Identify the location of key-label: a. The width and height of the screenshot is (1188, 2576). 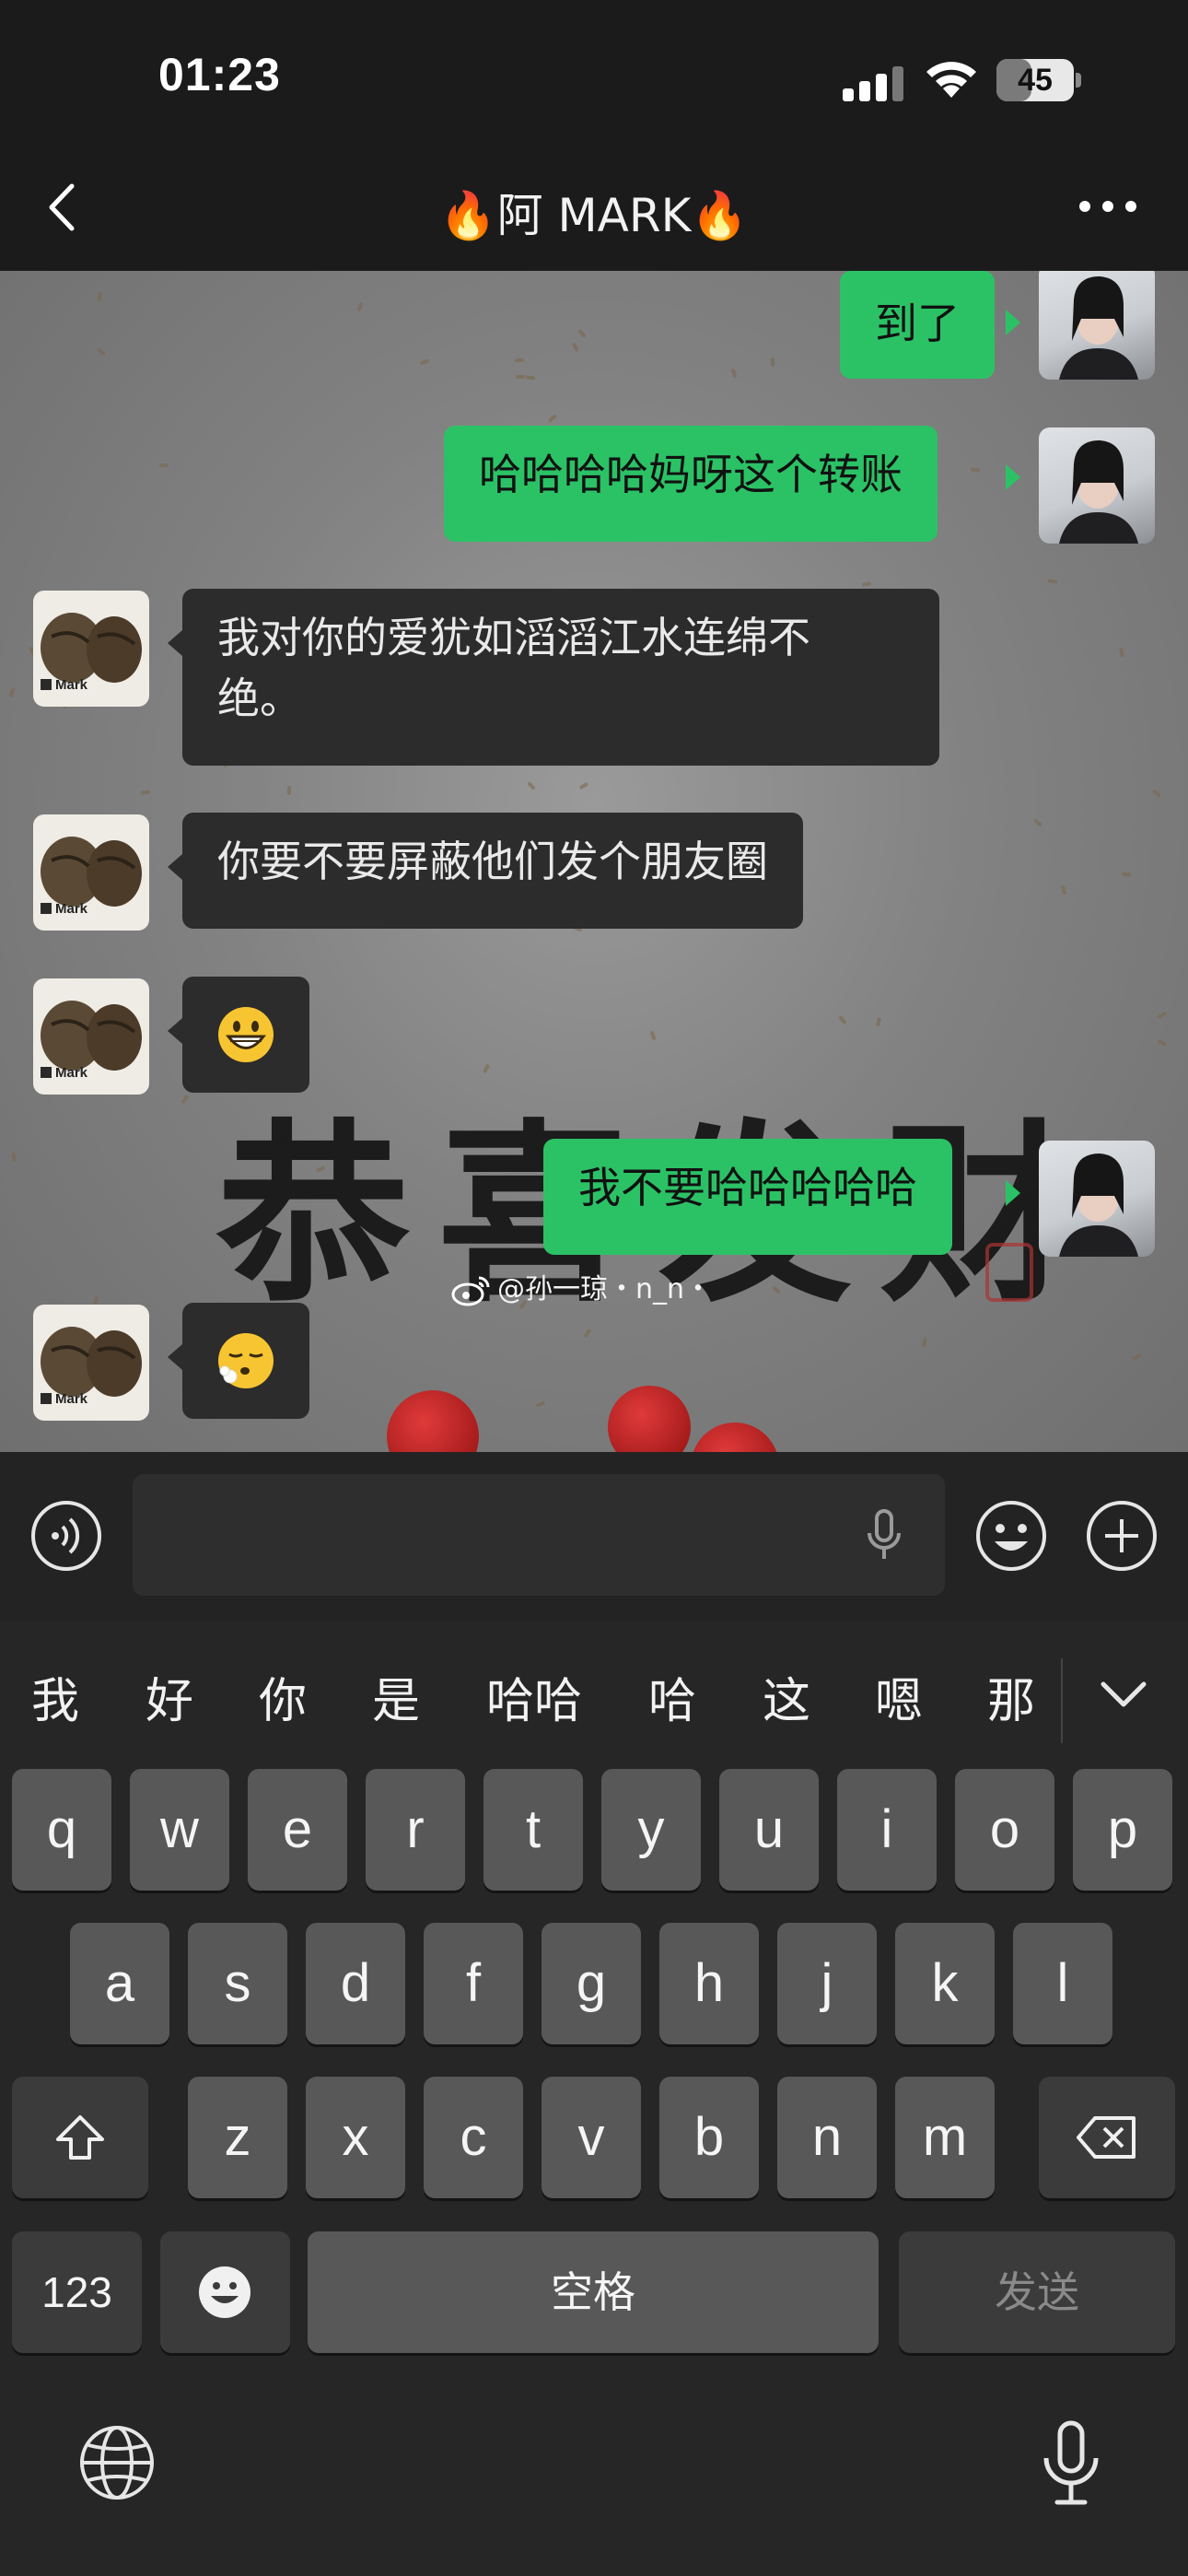
(119, 1983).